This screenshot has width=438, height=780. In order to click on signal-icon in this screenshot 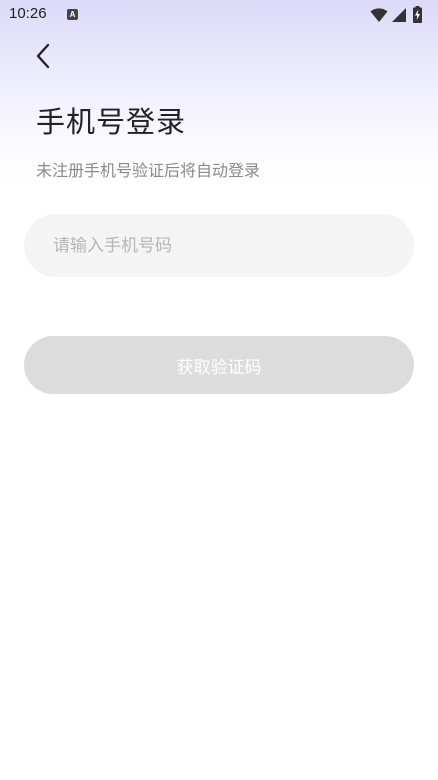, I will do `click(399, 15)`.